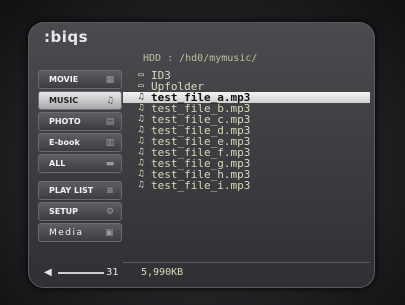  Describe the element at coordinates (110, 191) in the screenshot. I see `playlist-icon: ≡` at that location.